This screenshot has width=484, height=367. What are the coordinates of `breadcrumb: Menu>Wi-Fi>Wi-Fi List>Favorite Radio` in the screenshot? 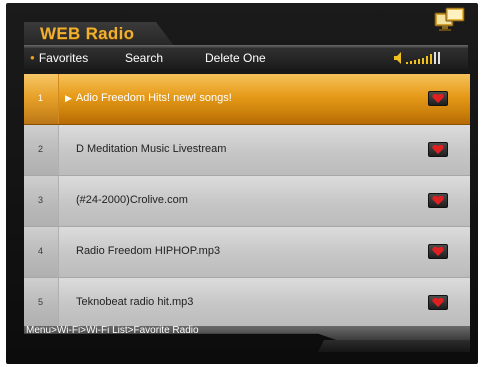 It's located at (112, 330).